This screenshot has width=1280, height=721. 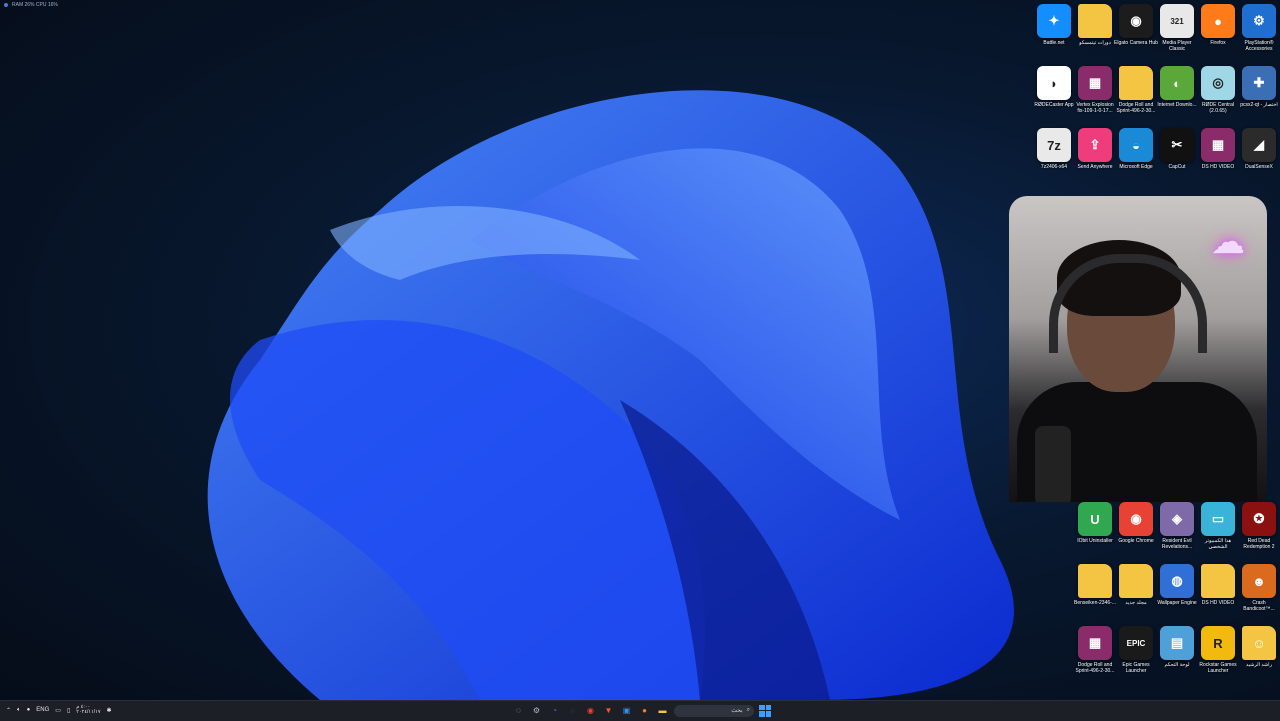 I want to click on desktop-icon: ◉ Google Chrome, so click(x=1136, y=531).